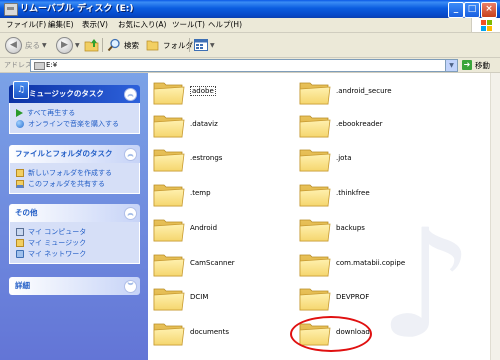  I want to click on folder-item: .estrongs, so click(222, 159).